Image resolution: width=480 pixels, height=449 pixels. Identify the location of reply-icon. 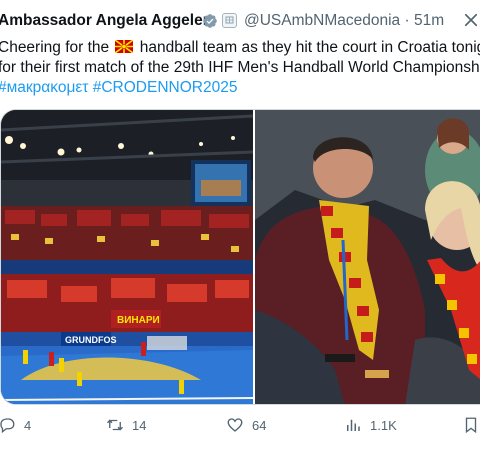
(7, 426).